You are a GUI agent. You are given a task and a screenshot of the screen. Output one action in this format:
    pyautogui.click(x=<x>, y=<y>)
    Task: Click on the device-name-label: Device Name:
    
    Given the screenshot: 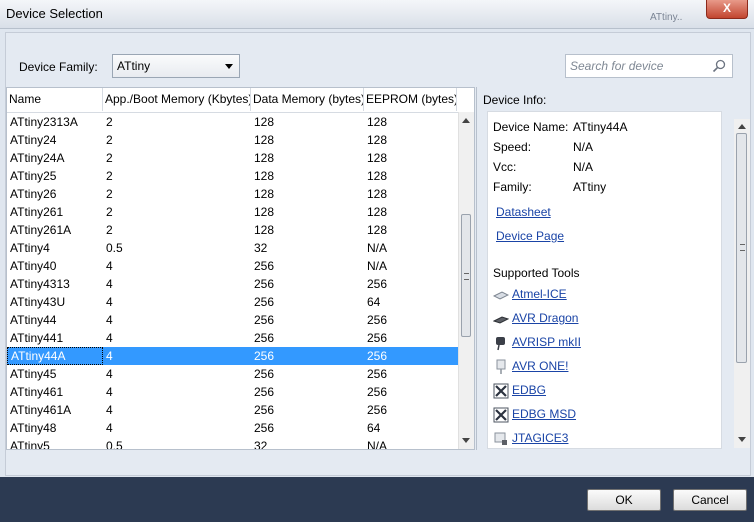 What is the action you would take?
    pyautogui.click(x=531, y=127)
    